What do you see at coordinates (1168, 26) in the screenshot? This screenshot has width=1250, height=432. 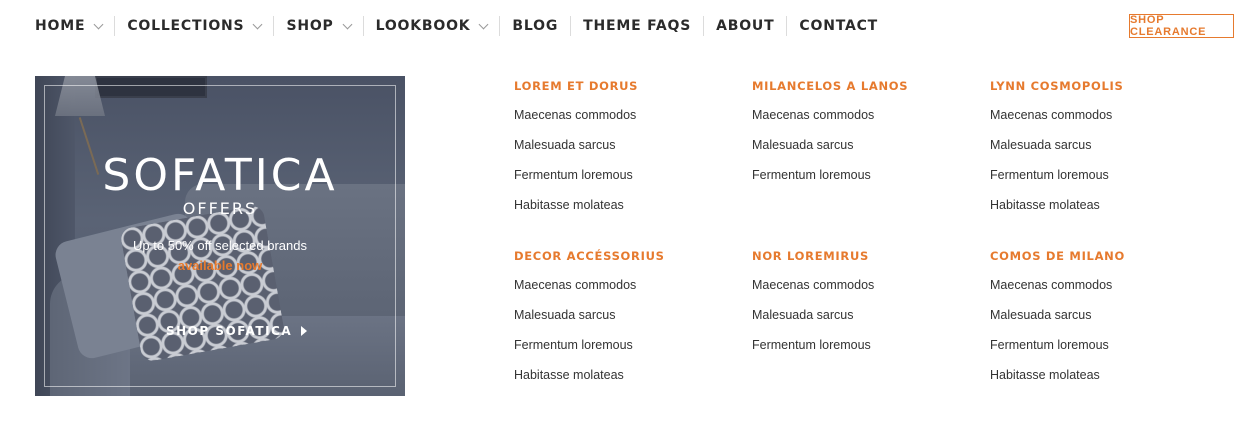 I see `shop-clearance-label: SHOP CLEARANCE` at bounding box center [1168, 26].